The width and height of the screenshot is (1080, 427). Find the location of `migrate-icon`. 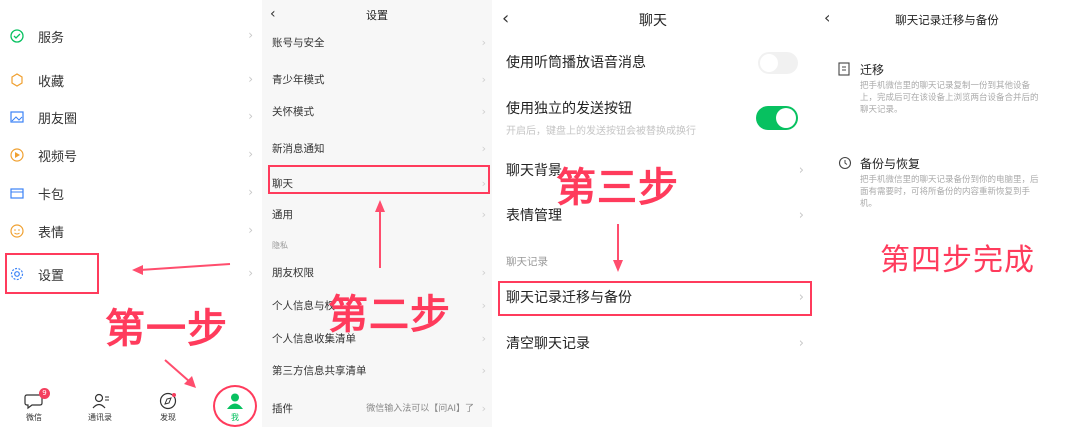

migrate-icon is located at coordinates (844, 69).